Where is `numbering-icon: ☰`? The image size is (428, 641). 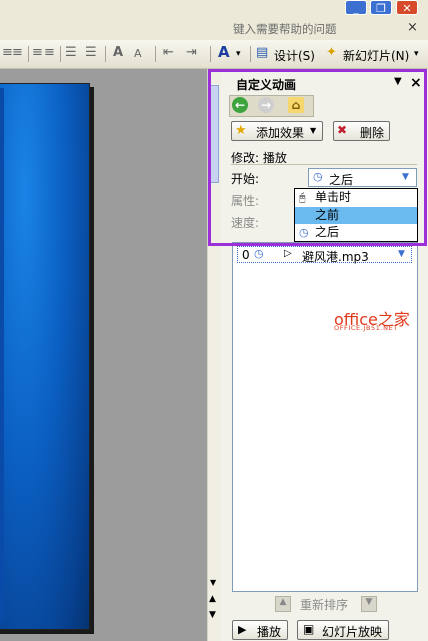 numbering-icon: ☰ is located at coordinates (71, 52).